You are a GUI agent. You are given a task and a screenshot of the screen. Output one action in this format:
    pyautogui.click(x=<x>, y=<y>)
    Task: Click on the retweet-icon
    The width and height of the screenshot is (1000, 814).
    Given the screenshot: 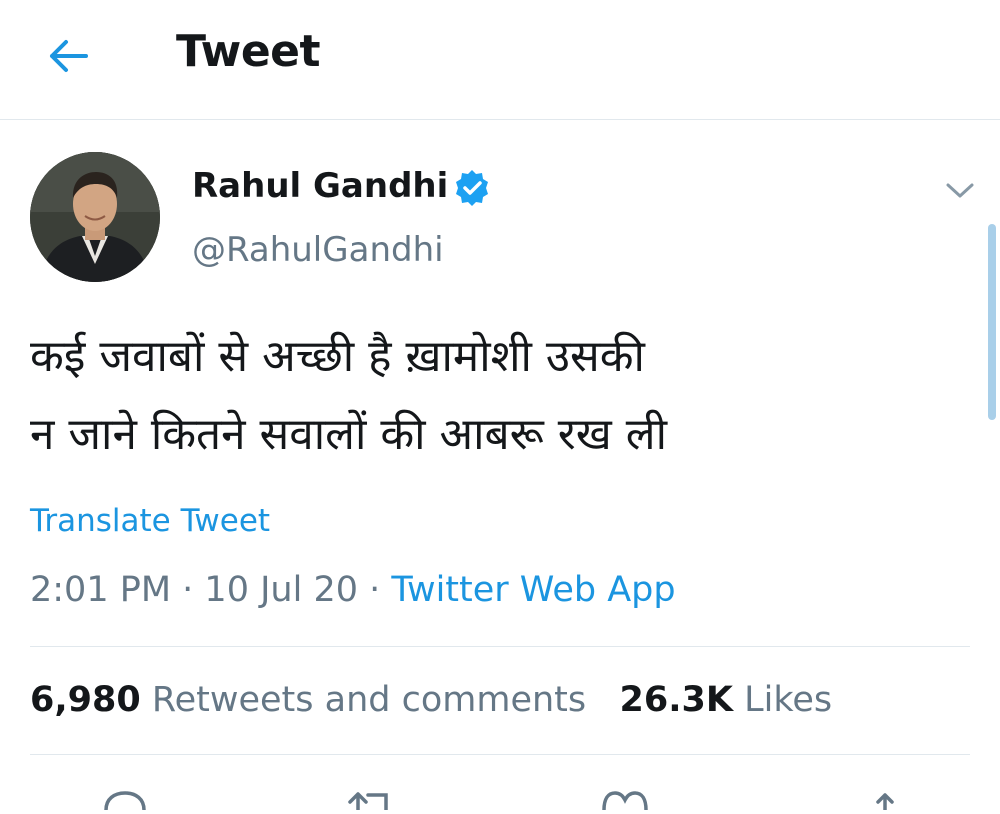 What is the action you would take?
    pyautogui.click(x=368, y=802)
    